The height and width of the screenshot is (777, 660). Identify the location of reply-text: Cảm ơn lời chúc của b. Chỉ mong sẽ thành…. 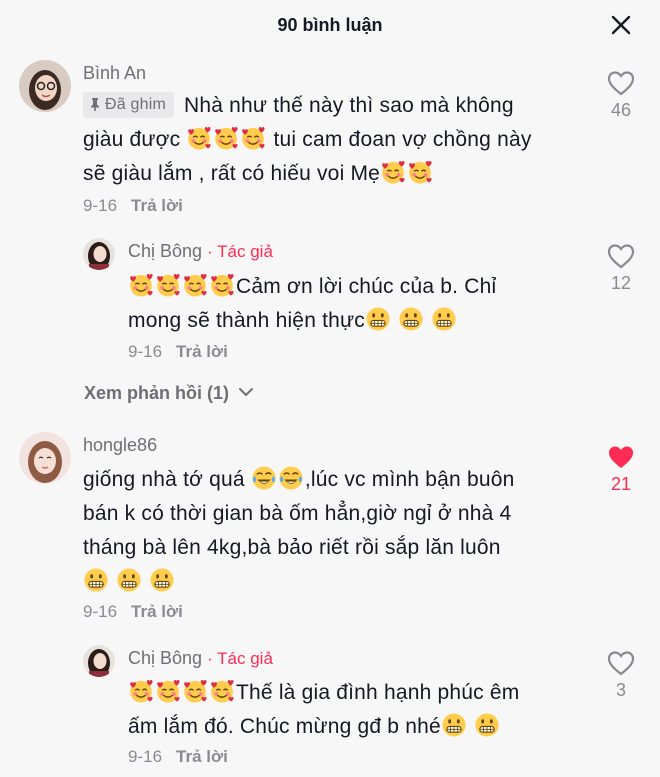
(348, 304).